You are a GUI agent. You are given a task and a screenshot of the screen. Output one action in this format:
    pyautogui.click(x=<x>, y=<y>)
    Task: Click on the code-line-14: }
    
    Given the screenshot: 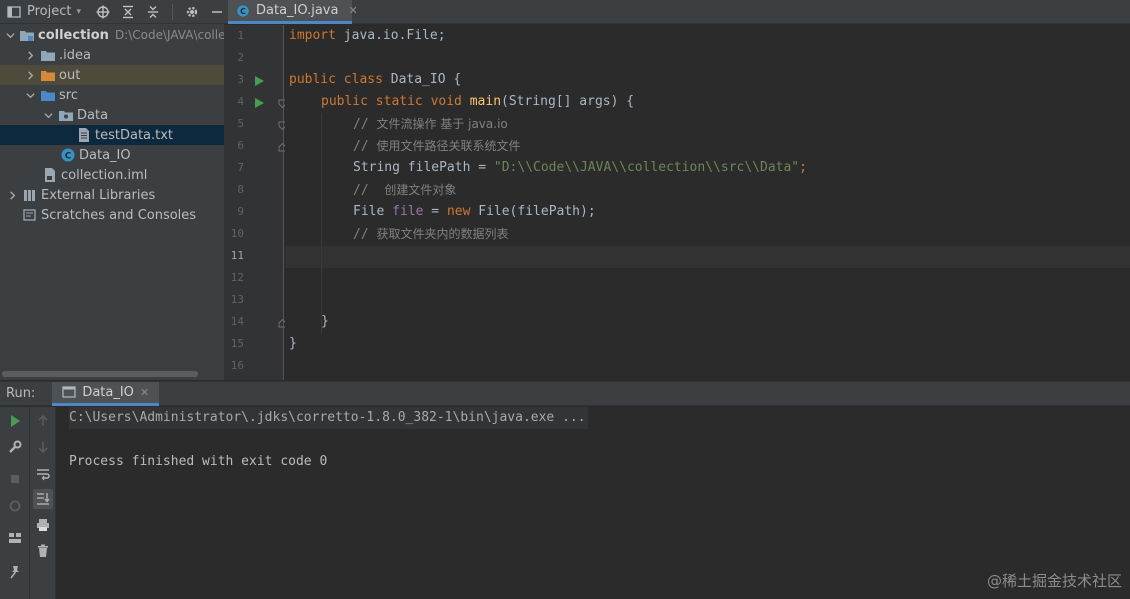 What is the action you would take?
    pyautogui.click(x=325, y=321)
    